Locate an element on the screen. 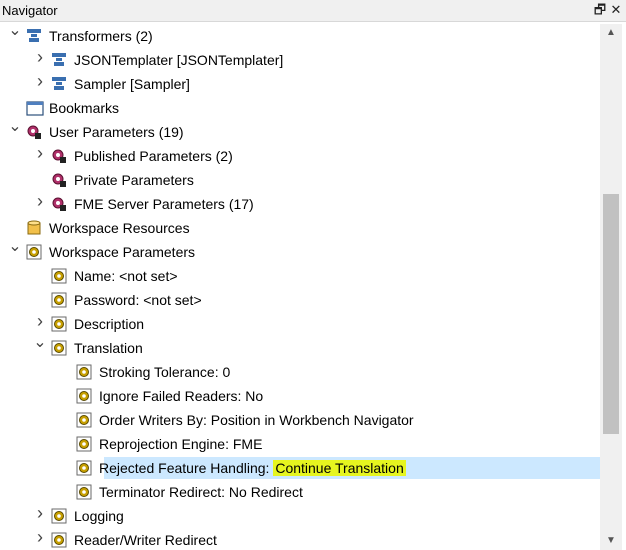  published-parameters-icon is located at coordinates (59, 156).